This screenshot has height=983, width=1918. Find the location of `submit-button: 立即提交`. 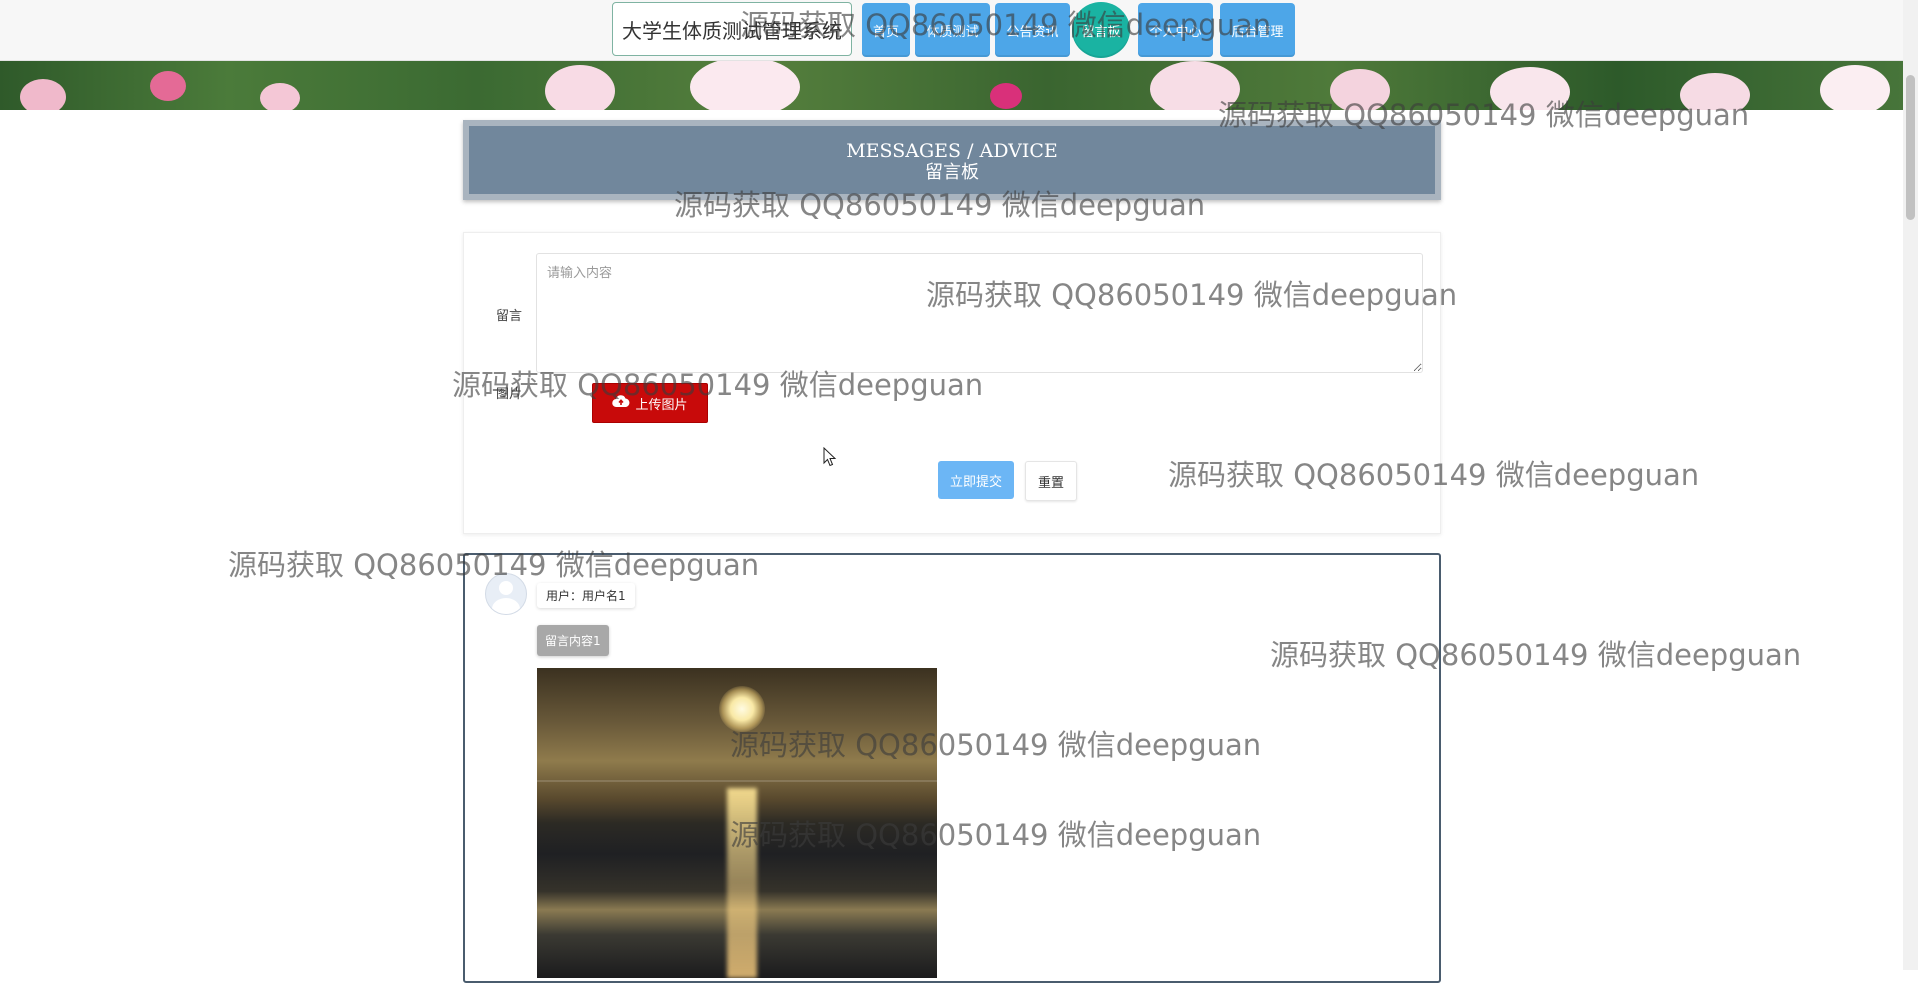

submit-button: 立即提交 is located at coordinates (976, 480).